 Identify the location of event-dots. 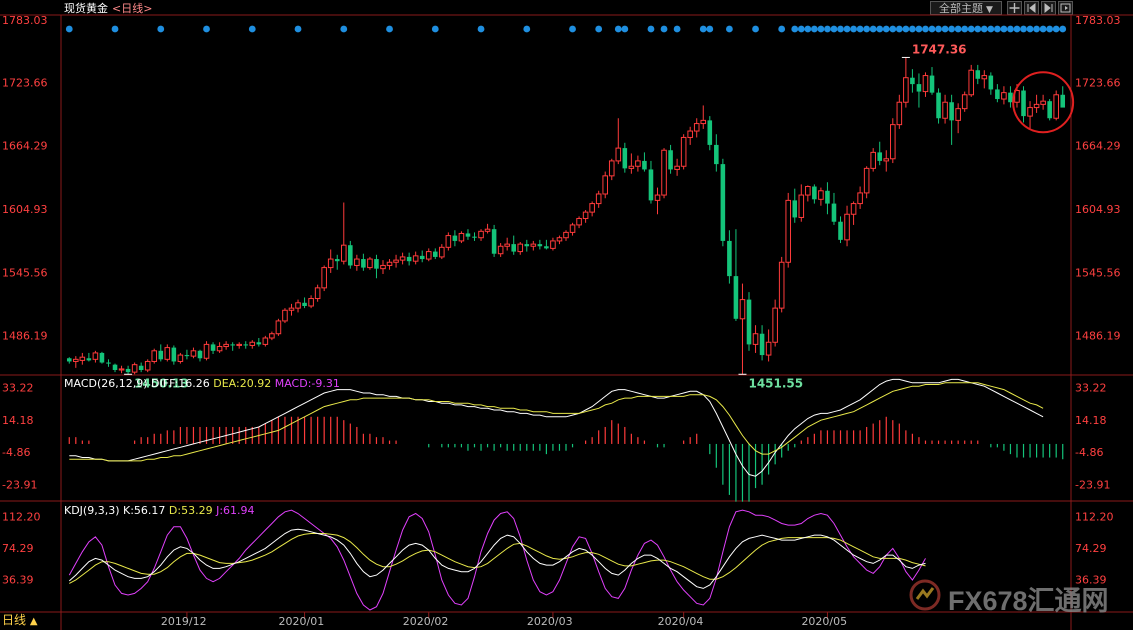
(566, 29).